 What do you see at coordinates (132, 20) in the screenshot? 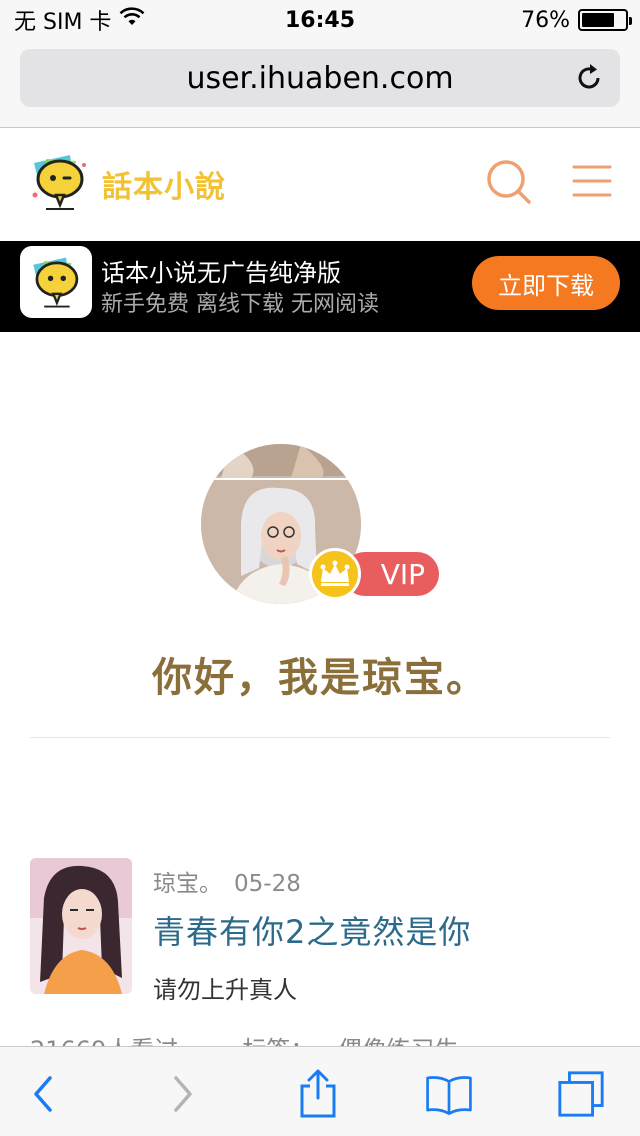
I see `wifi-icon` at bounding box center [132, 20].